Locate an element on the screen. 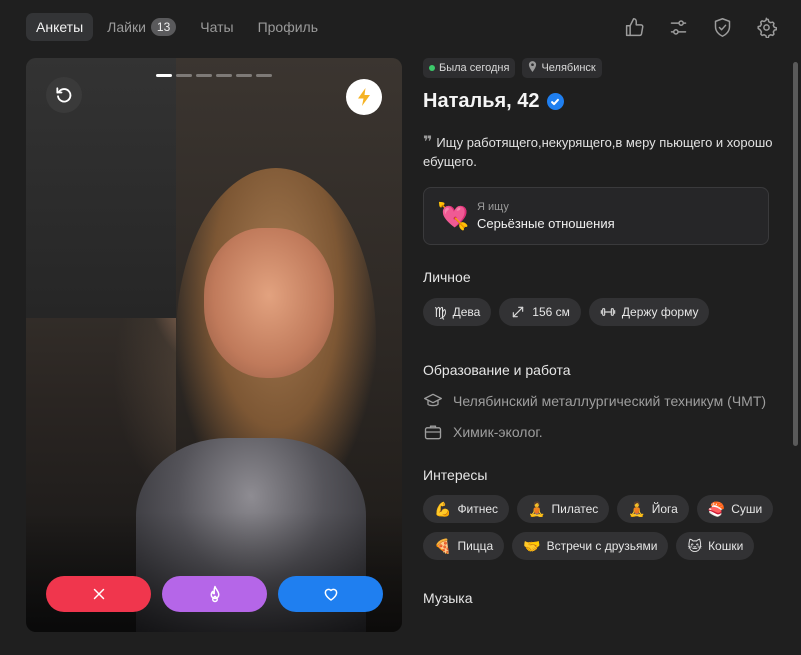 Image resolution: width=801 pixels, height=655 pixels. interest-chip: 🤝 Встречи с друзьями is located at coordinates (590, 546).